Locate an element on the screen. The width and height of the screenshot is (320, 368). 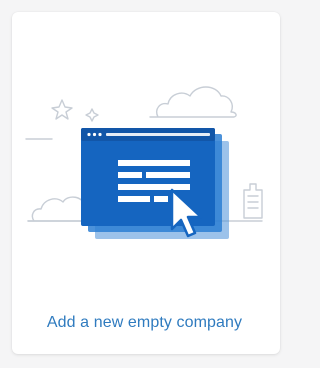
app-window-icon is located at coordinates (155, 183).